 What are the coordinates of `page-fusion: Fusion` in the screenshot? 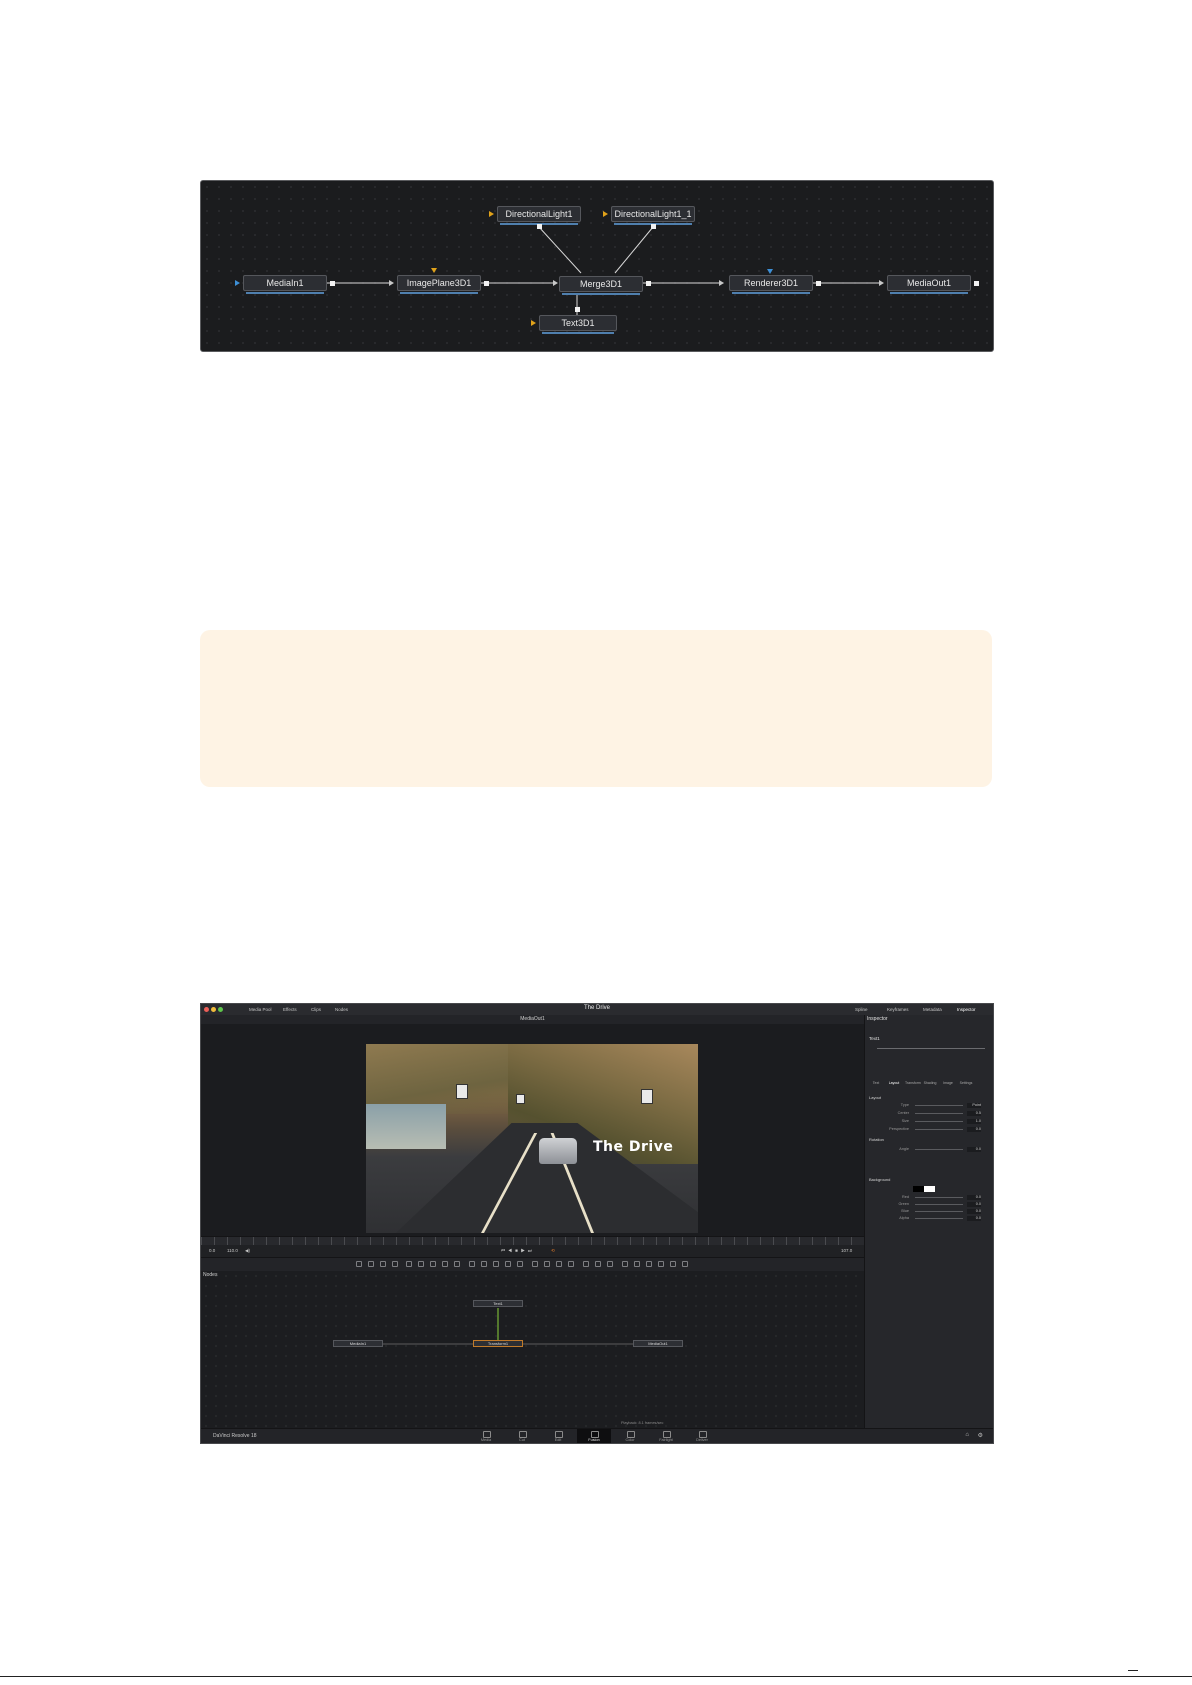 It's located at (594, 1436).